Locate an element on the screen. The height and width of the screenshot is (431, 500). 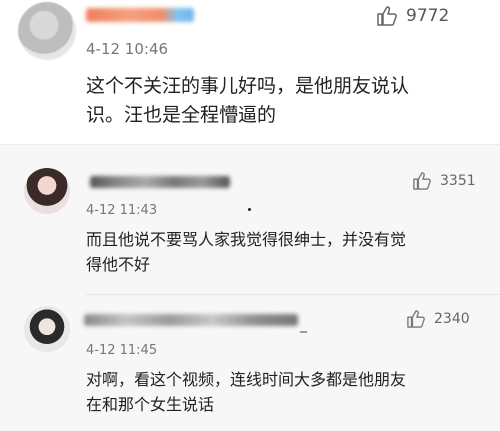
decorative-dot is located at coordinates (249, 209).